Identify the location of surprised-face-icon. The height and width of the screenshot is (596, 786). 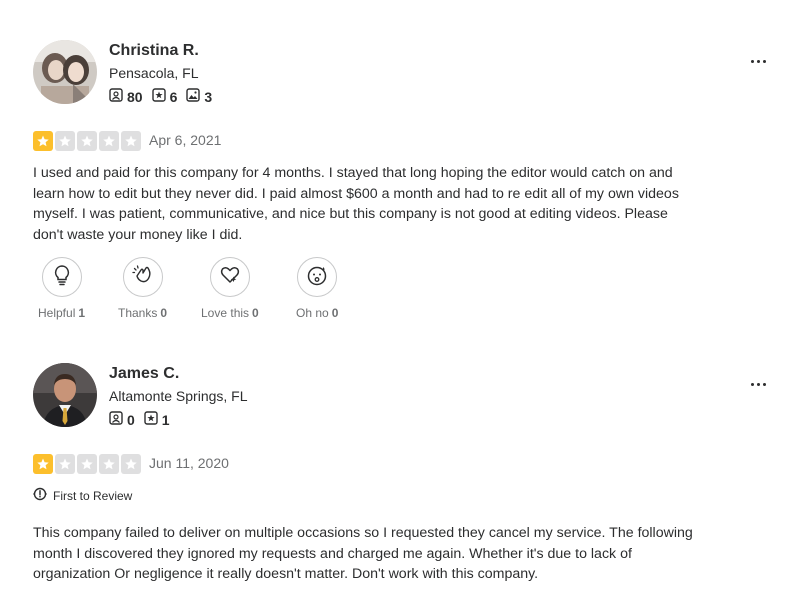
(317, 277).